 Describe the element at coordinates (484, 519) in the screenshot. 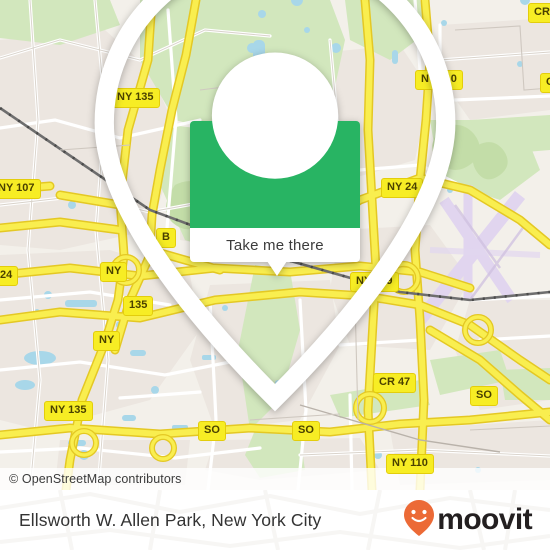

I see `moovit-wordmark: moovit` at that location.